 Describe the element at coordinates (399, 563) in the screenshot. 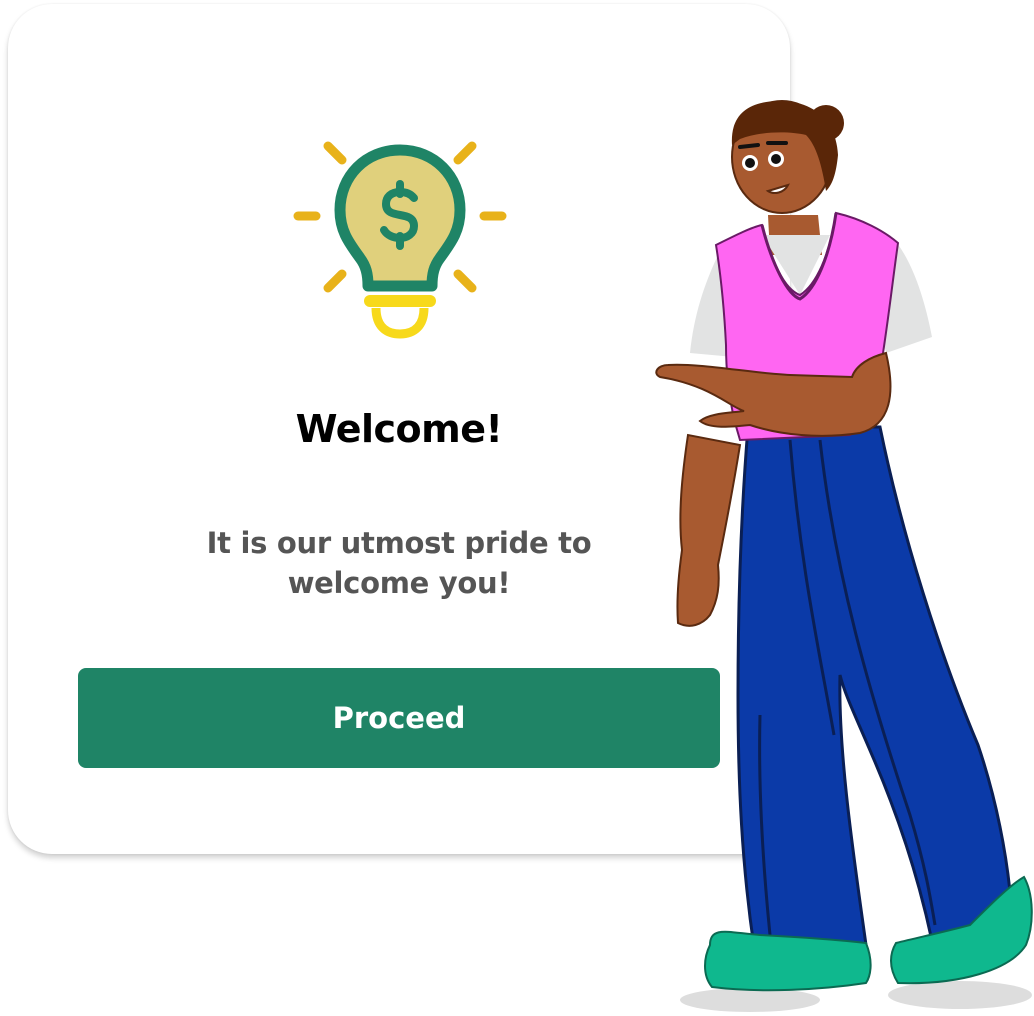

I see `dialog-message: It is our utmost pride to welcome you!` at that location.